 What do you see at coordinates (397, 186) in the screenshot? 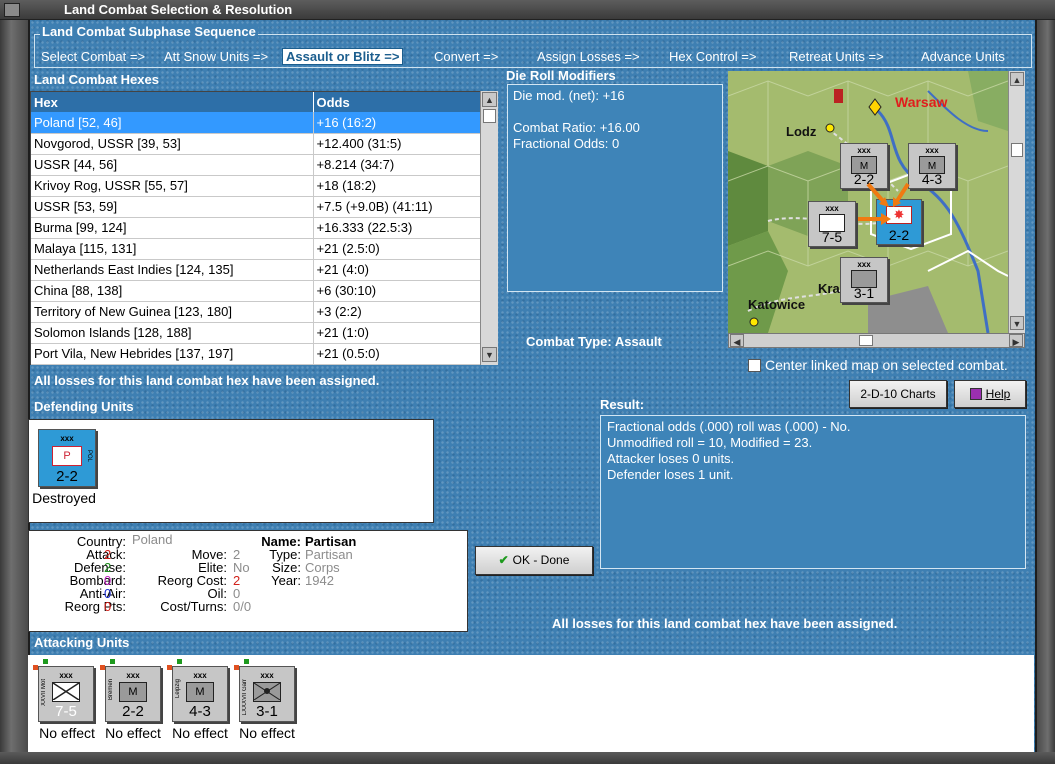
I see `odds-cell: +18 (18:2)` at bounding box center [397, 186].